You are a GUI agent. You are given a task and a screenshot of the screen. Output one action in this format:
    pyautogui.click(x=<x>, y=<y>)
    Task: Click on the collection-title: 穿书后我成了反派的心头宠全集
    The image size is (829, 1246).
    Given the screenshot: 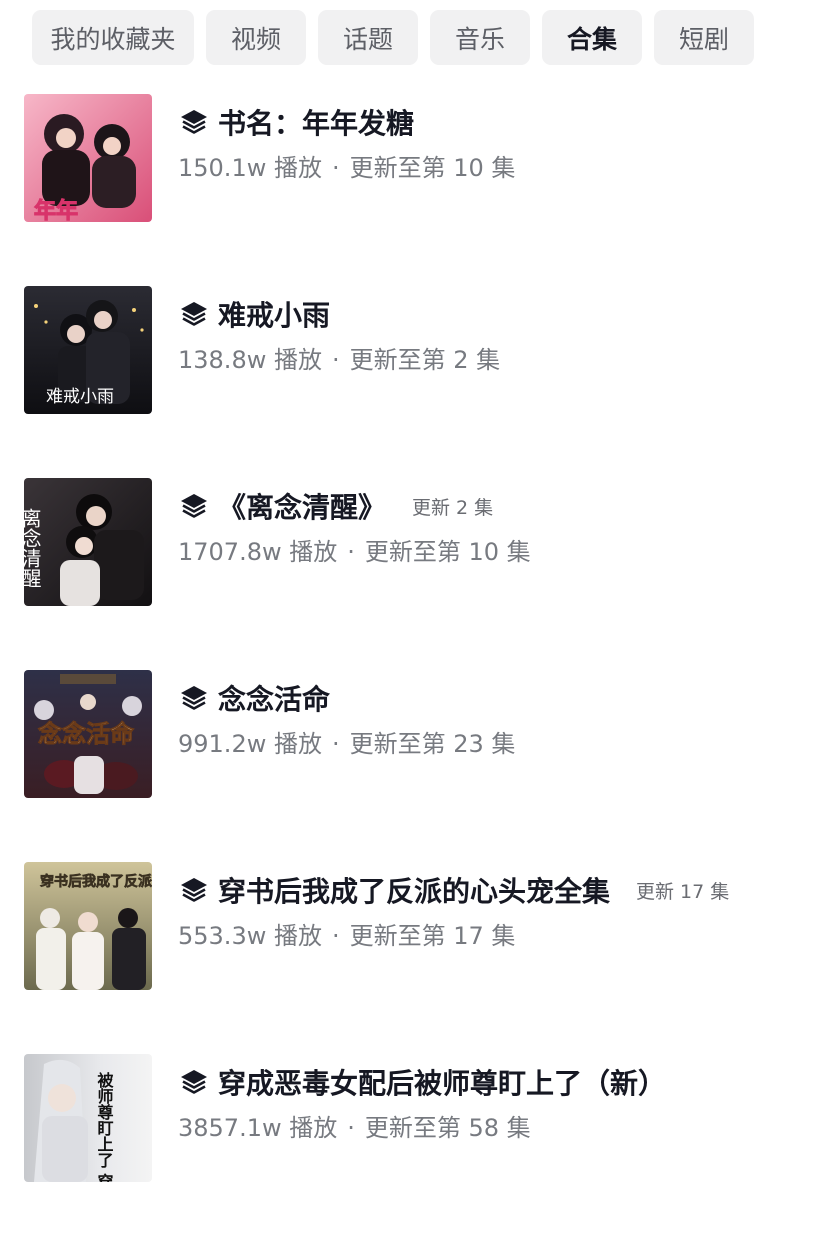 What is the action you would take?
    pyautogui.click(x=414, y=890)
    